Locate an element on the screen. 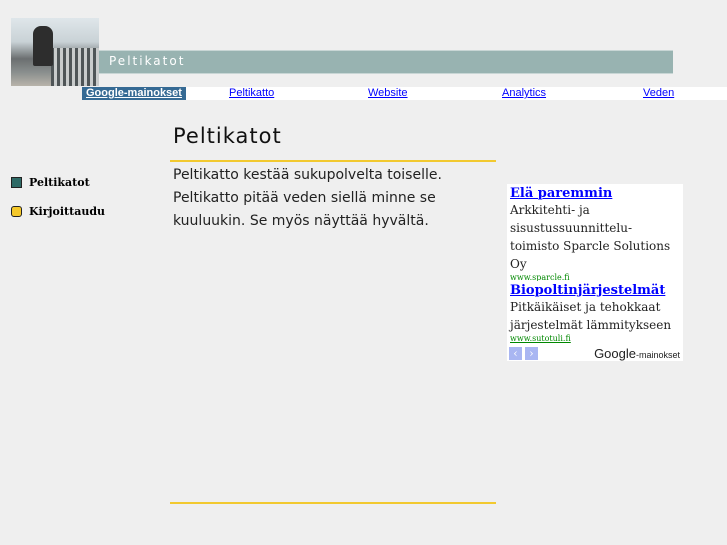 Image resolution: width=727 pixels, height=545 pixels. google-ads-logo: Google-mainokset is located at coordinates (637, 353).